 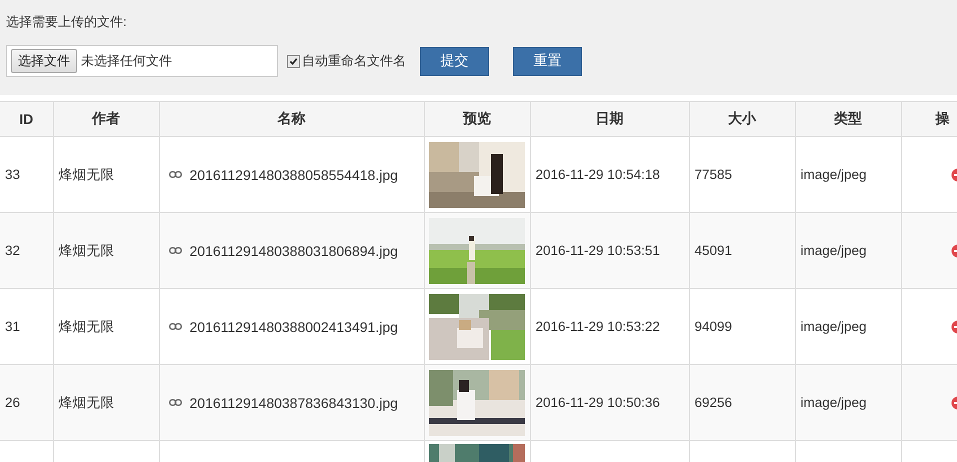 What do you see at coordinates (742, 250) in the screenshot?
I see `table-cell: 45091` at bounding box center [742, 250].